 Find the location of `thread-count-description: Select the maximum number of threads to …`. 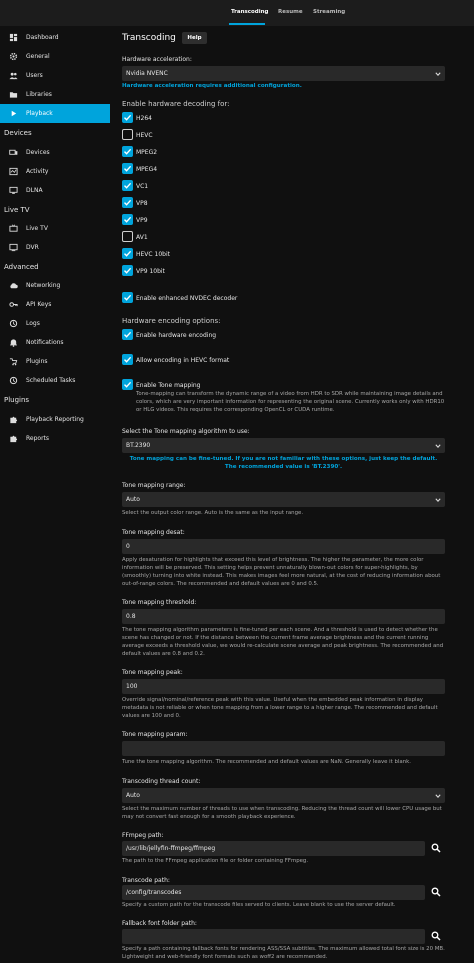

thread-count-description: Select the maximum number of threads to … is located at coordinates (282, 813).